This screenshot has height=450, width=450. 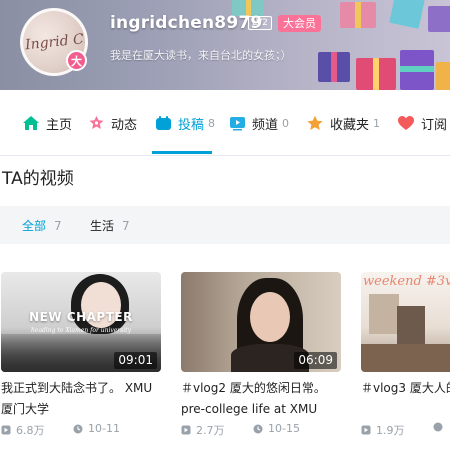 I want to click on filter-all: 全部 7, so click(x=42, y=225).